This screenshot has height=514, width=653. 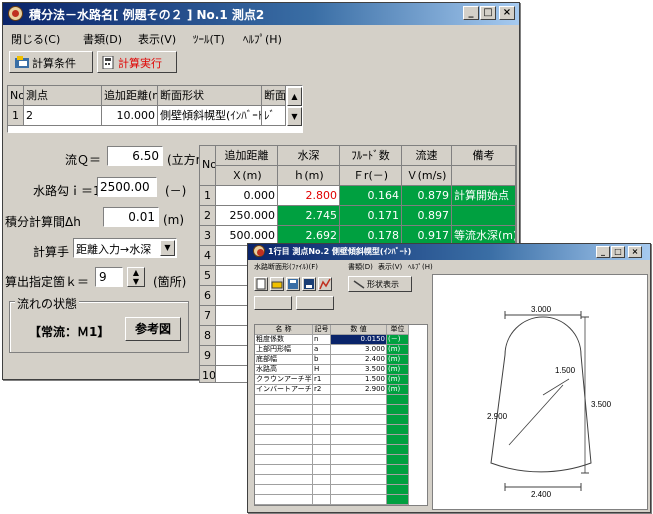 What do you see at coordinates (208, 296) in the screenshot?
I see `result-row-no: 6` at bounding box center [208, 296].